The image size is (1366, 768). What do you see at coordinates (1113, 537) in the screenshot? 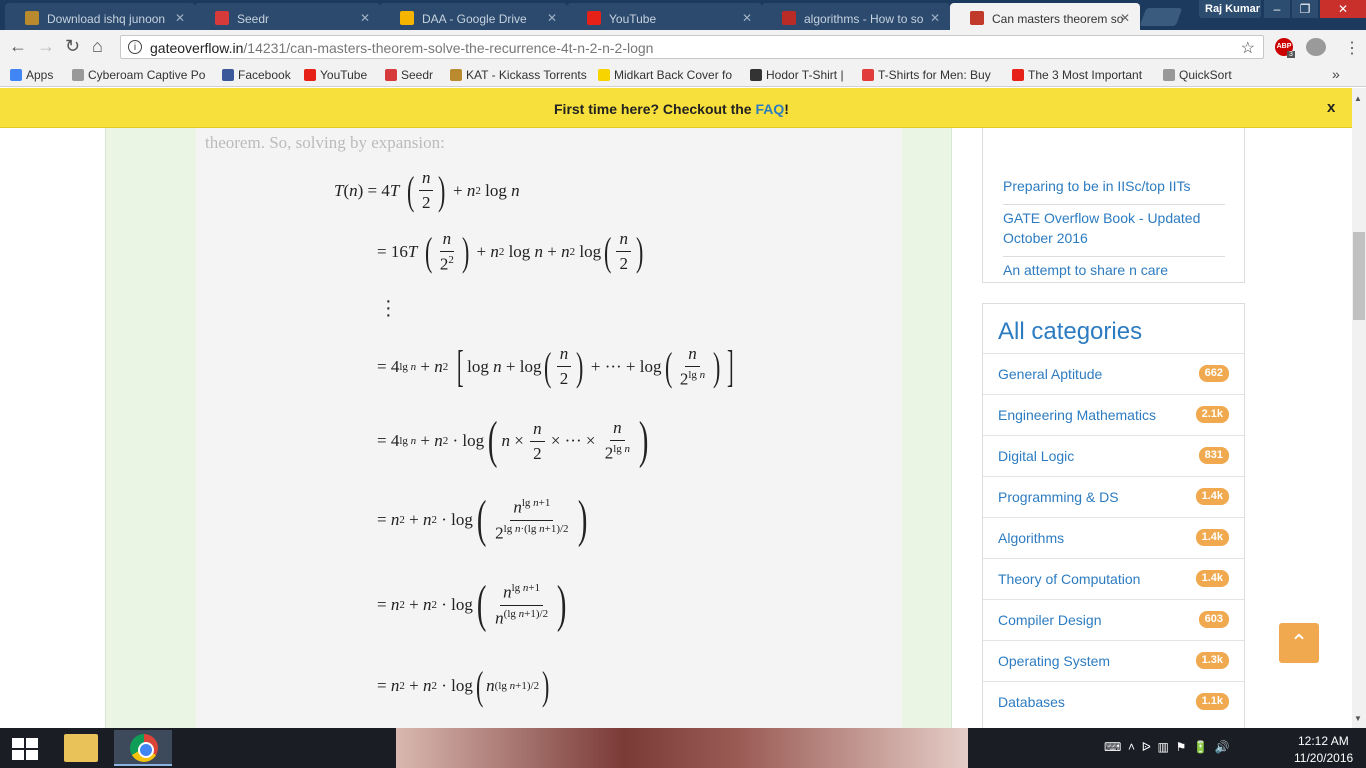
I see `category-row: Algorithms 1.4k` at bounding box center [1113, 537].